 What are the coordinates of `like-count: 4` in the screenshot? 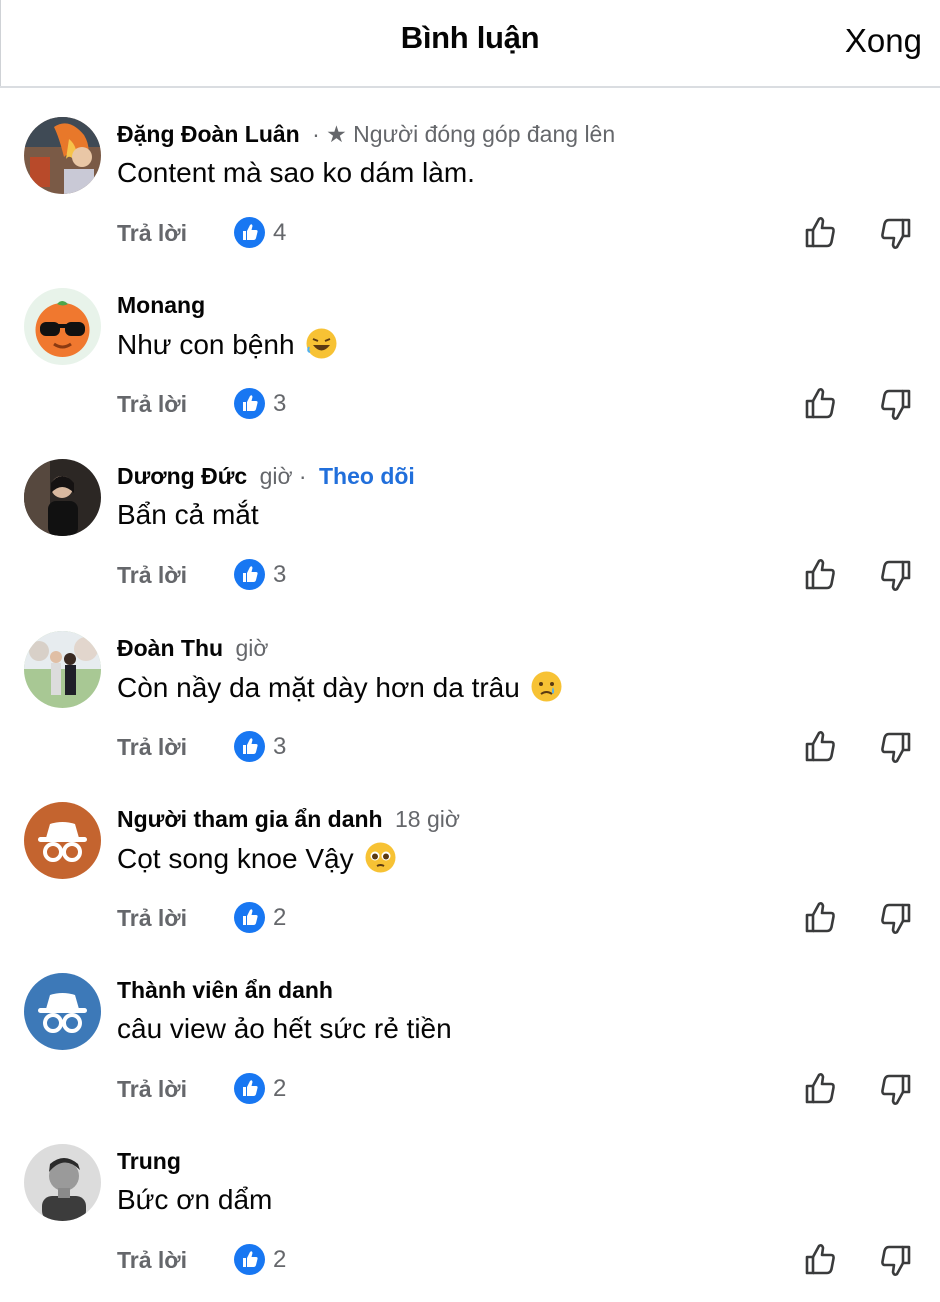 It's located at (280, 232).